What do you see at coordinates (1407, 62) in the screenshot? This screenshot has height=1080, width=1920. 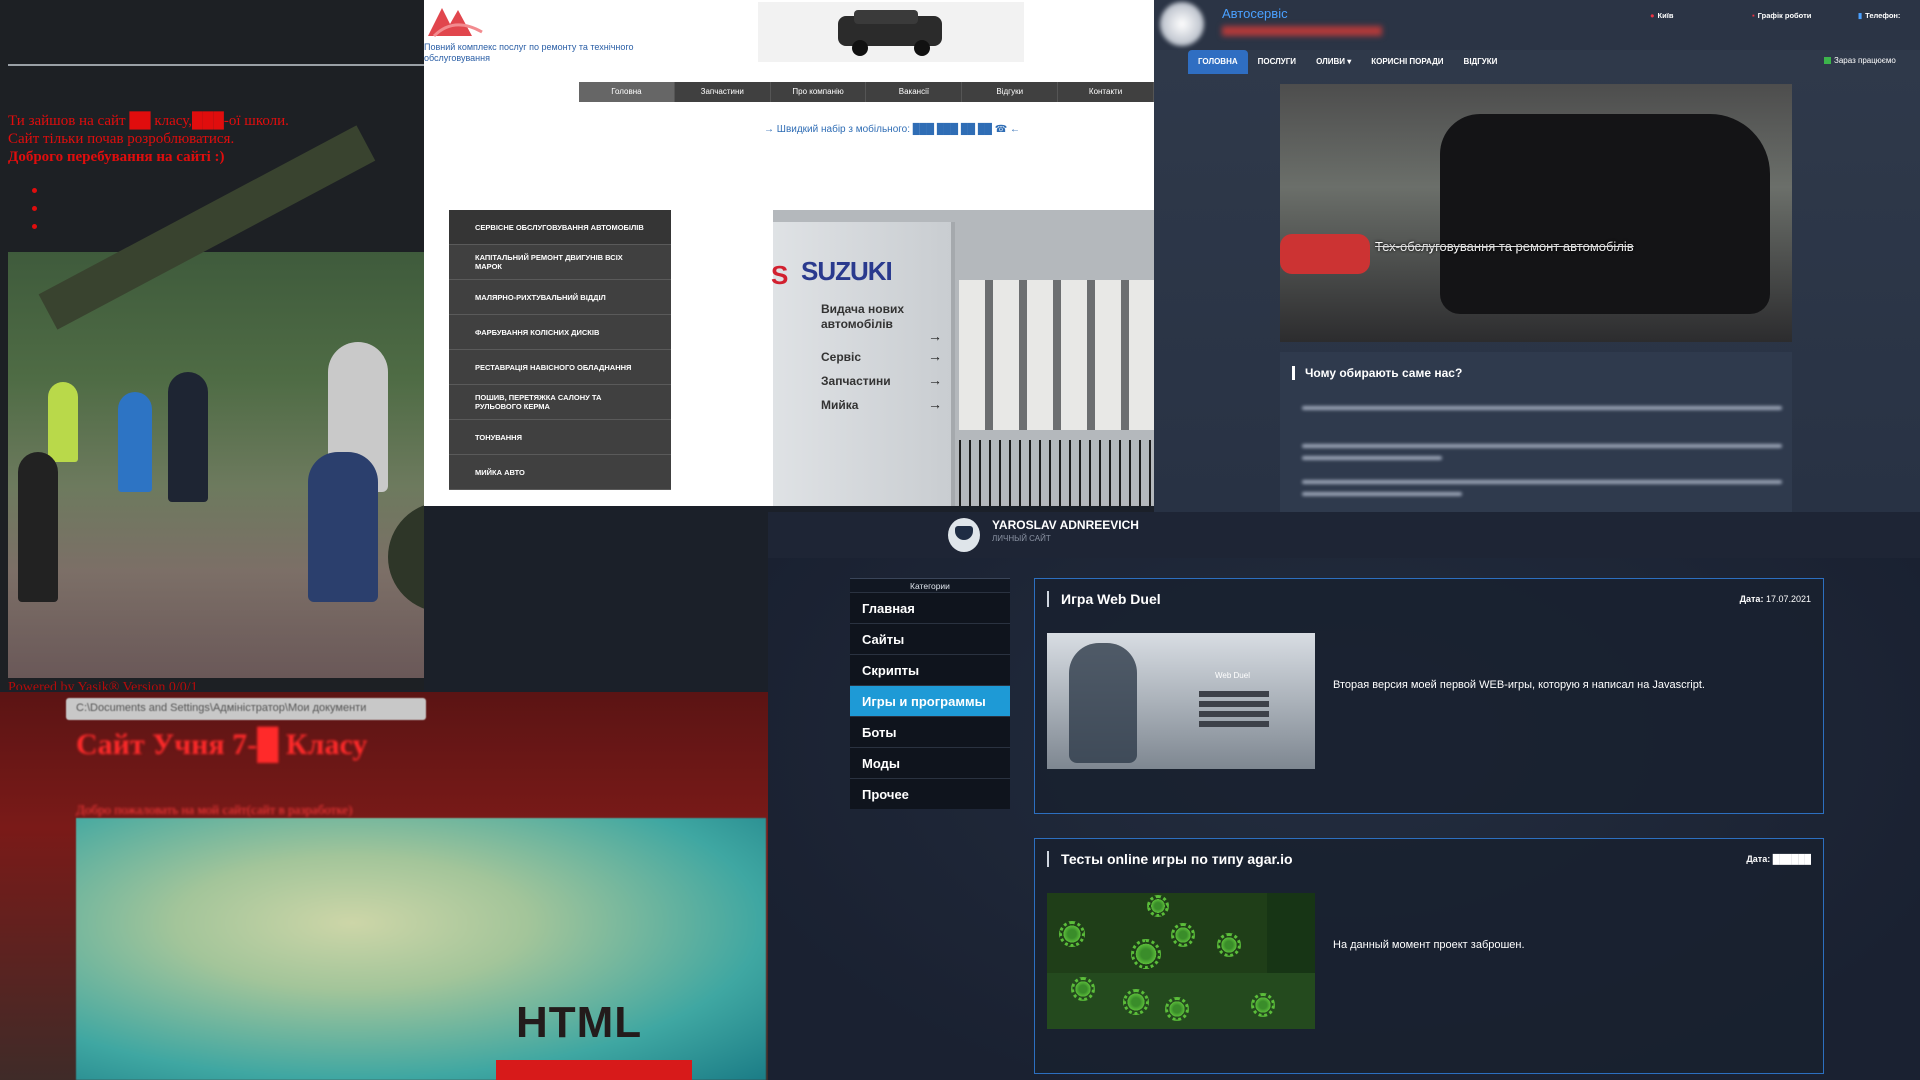 I see `nav-tips: КОРИСНІ ПОРАДИ` at bounding box center [1407, 62].